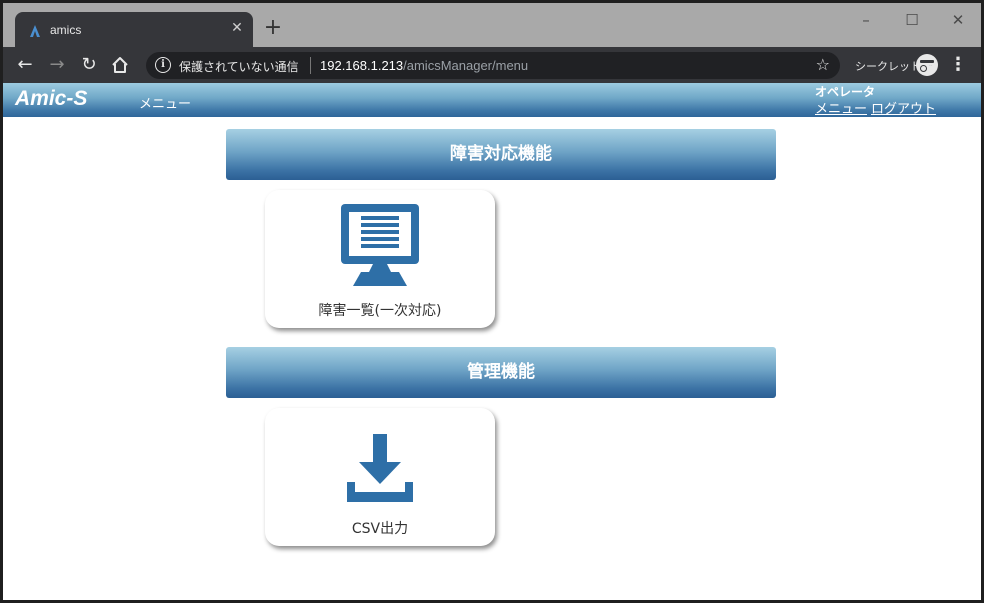  Describe the element at coordinates (66, 30) in the screenshot. I see `tab-title: amics` at that location.